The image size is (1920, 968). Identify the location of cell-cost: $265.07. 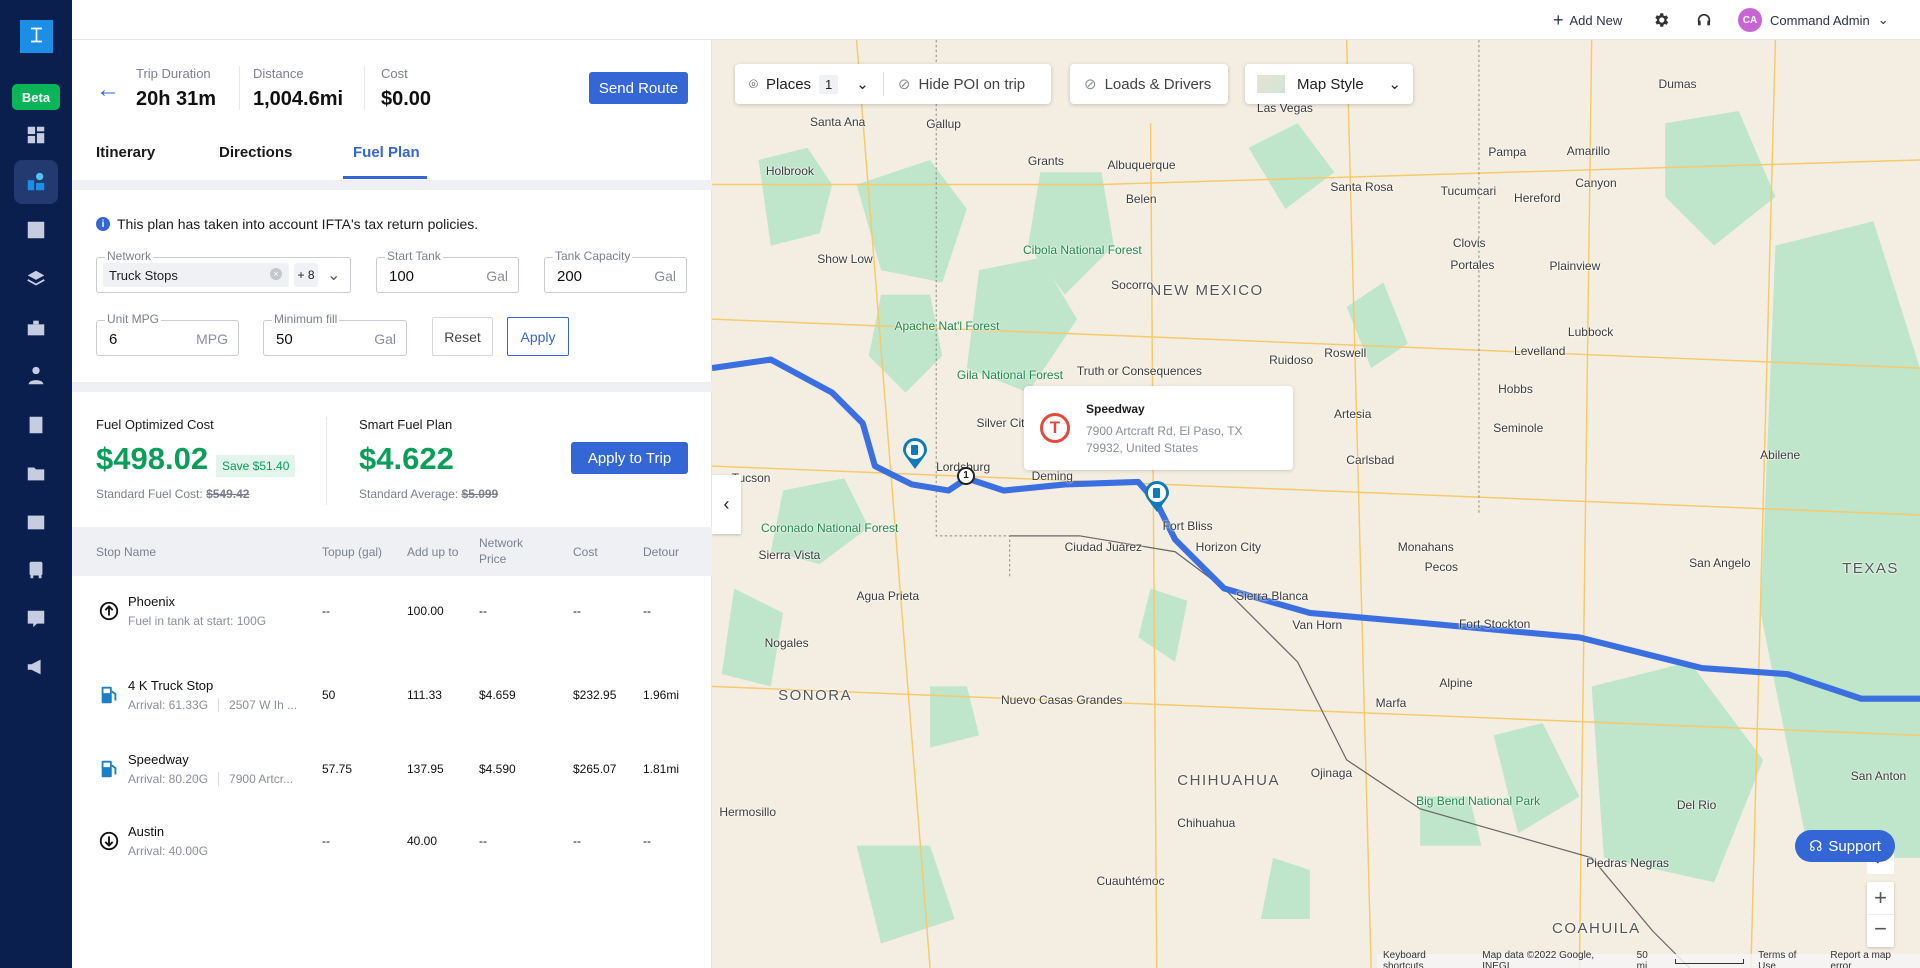
(595, 769).